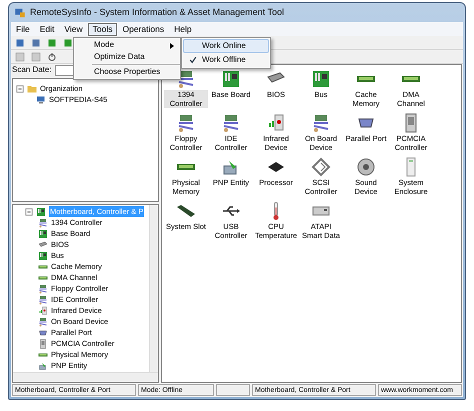 The width and height of the screenshot is (474, 411). Describe the element at coordinates (226, 60) in the screenshot. I see `menu-item: Work Offline` at that location.